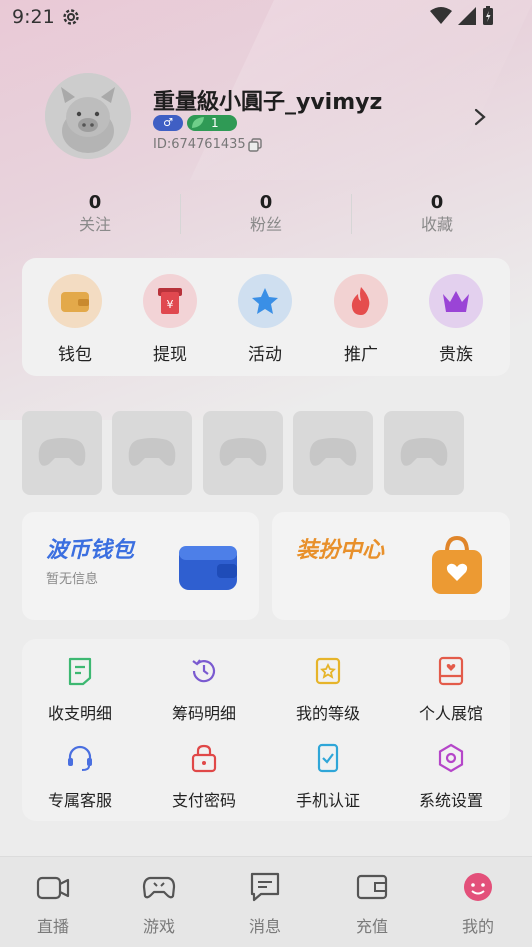 Image resolution: width=532 pixels, height=947 pixels. I want to click on quick-action-promote: 推广, so click(361, 319).